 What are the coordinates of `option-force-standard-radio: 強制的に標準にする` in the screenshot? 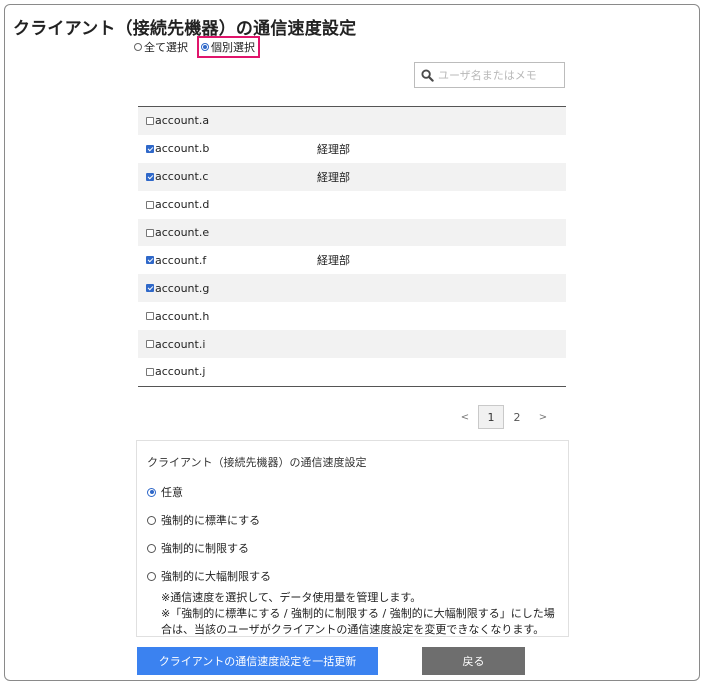 It's located at (357, 520).